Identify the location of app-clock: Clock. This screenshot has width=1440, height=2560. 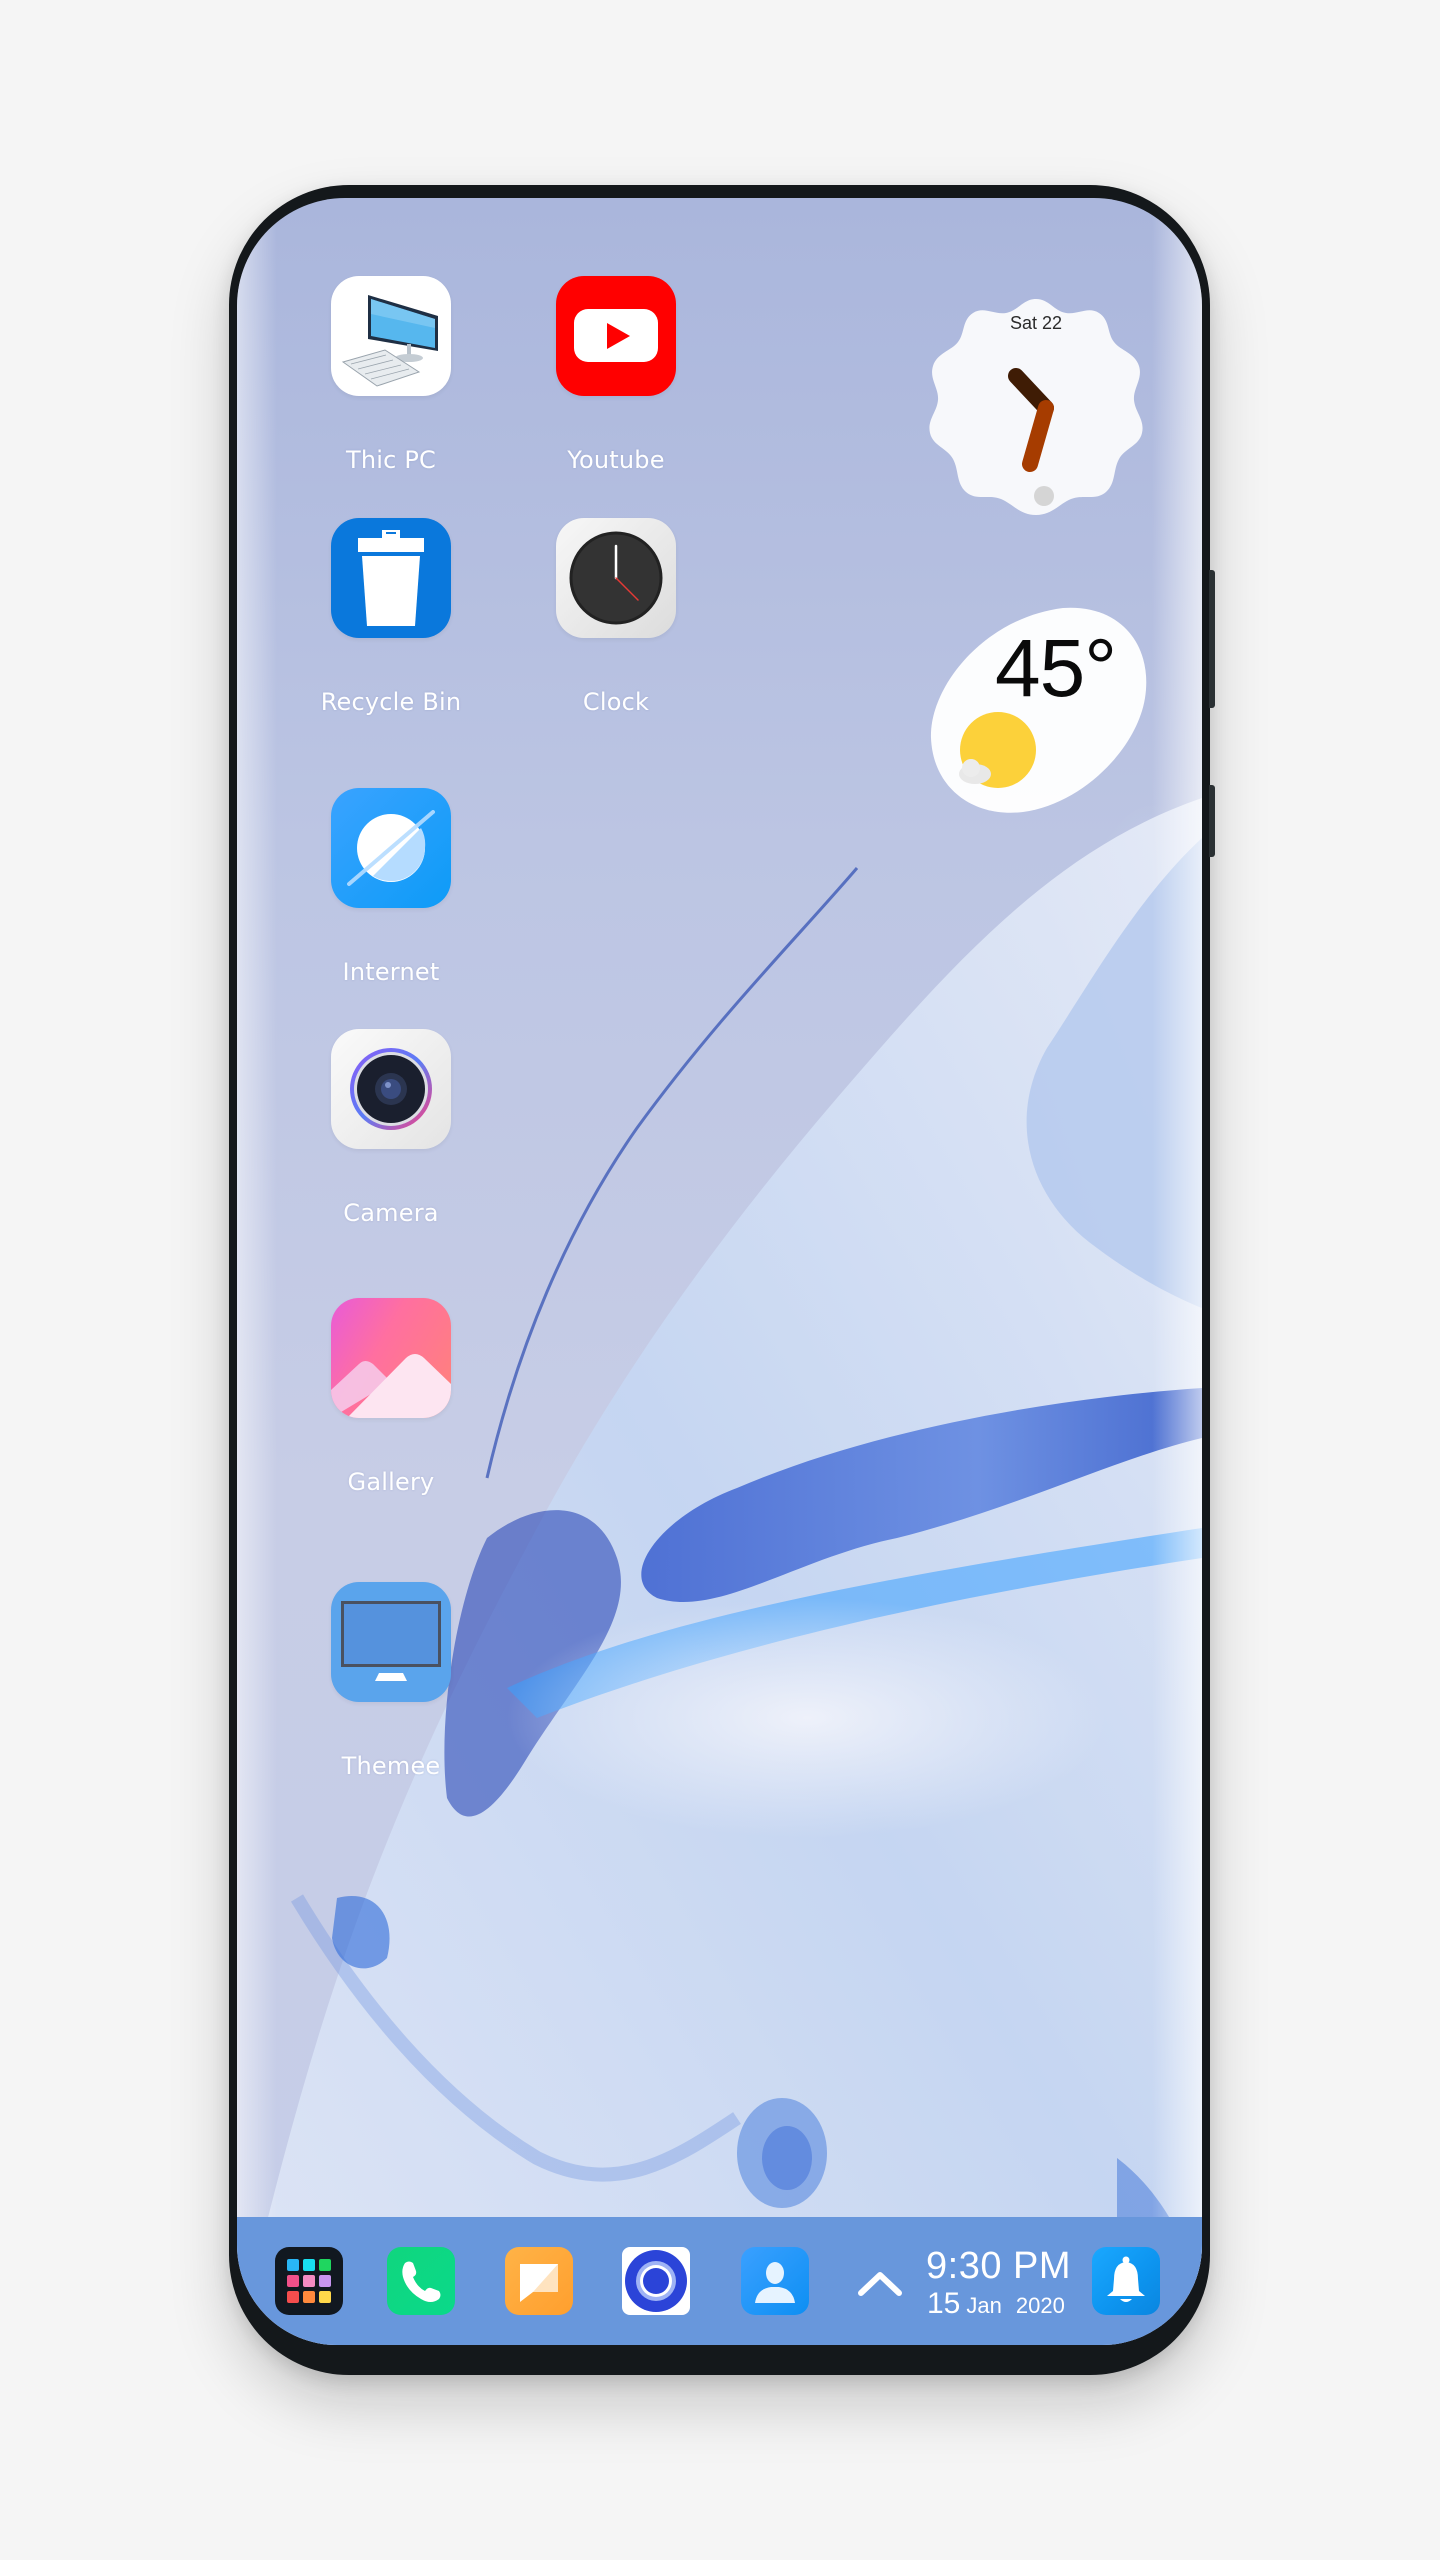
(616, 617).